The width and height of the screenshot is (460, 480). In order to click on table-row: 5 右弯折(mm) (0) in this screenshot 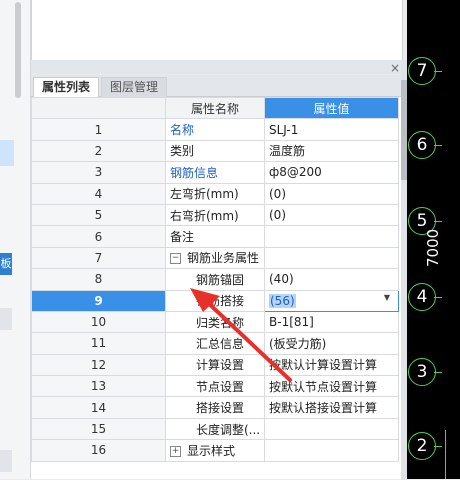, I will do `click(215, 215)`.